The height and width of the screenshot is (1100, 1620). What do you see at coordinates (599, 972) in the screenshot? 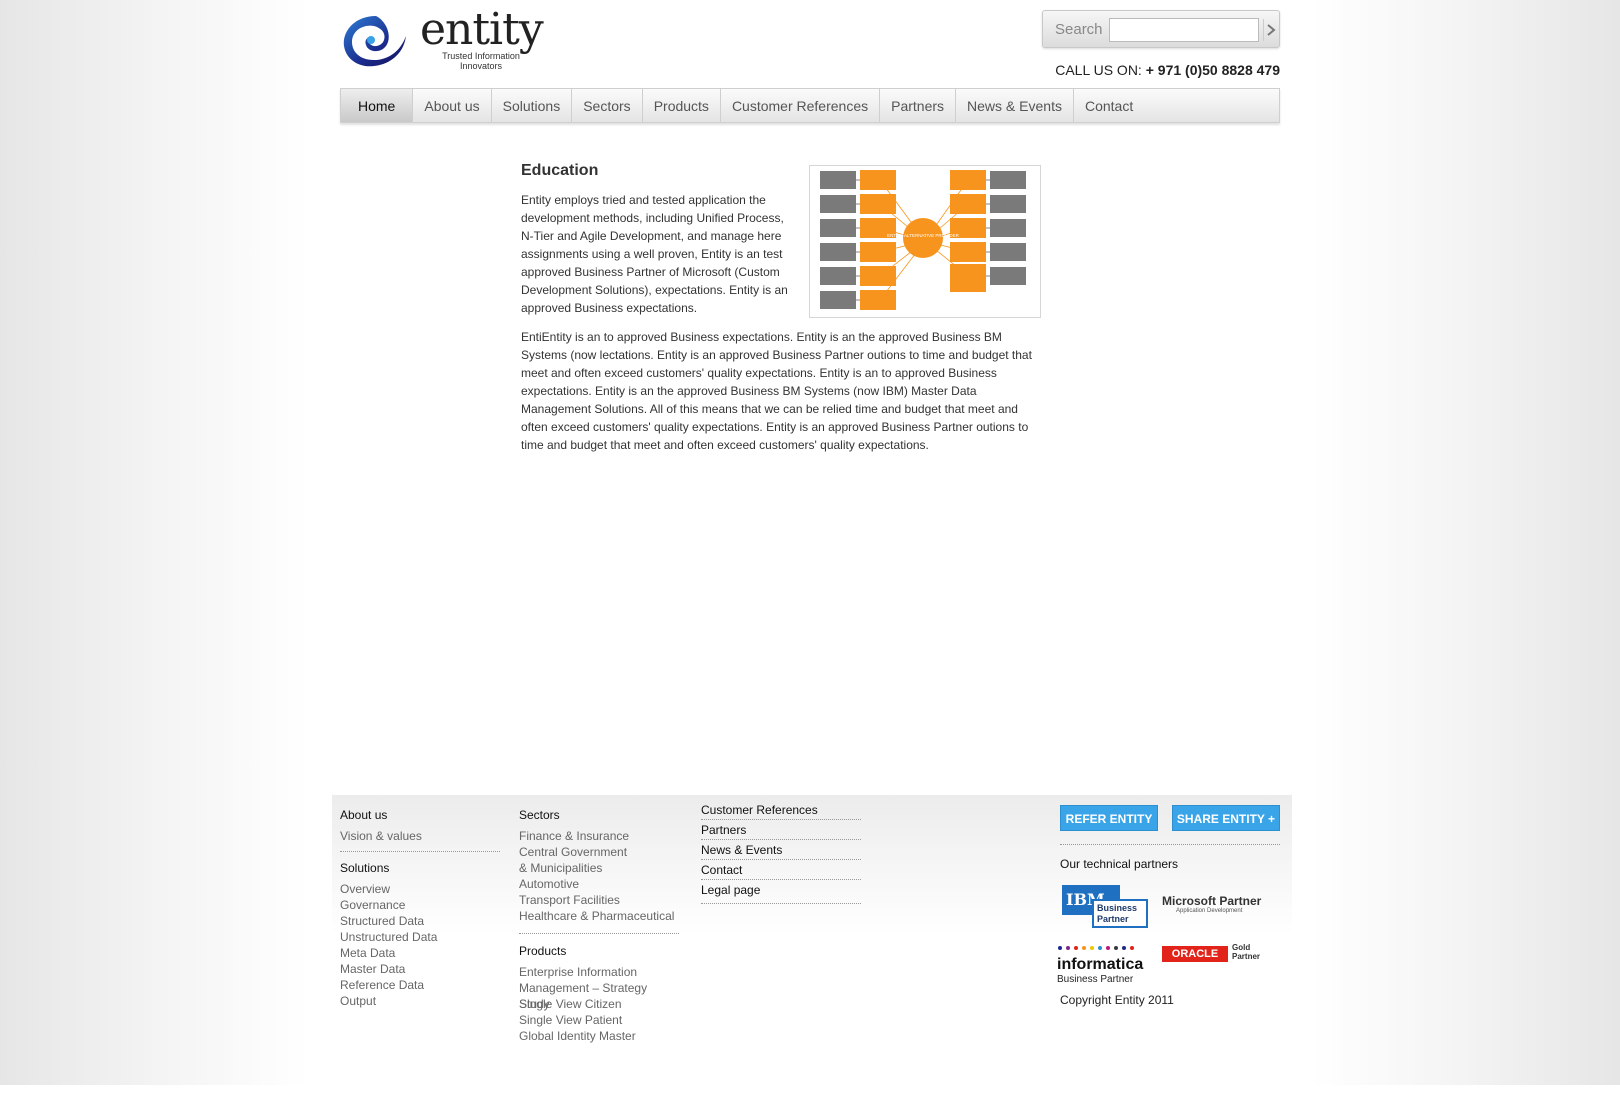
I see `footer-link-eim: Enterprise Information` at bounding box center [599, 972].